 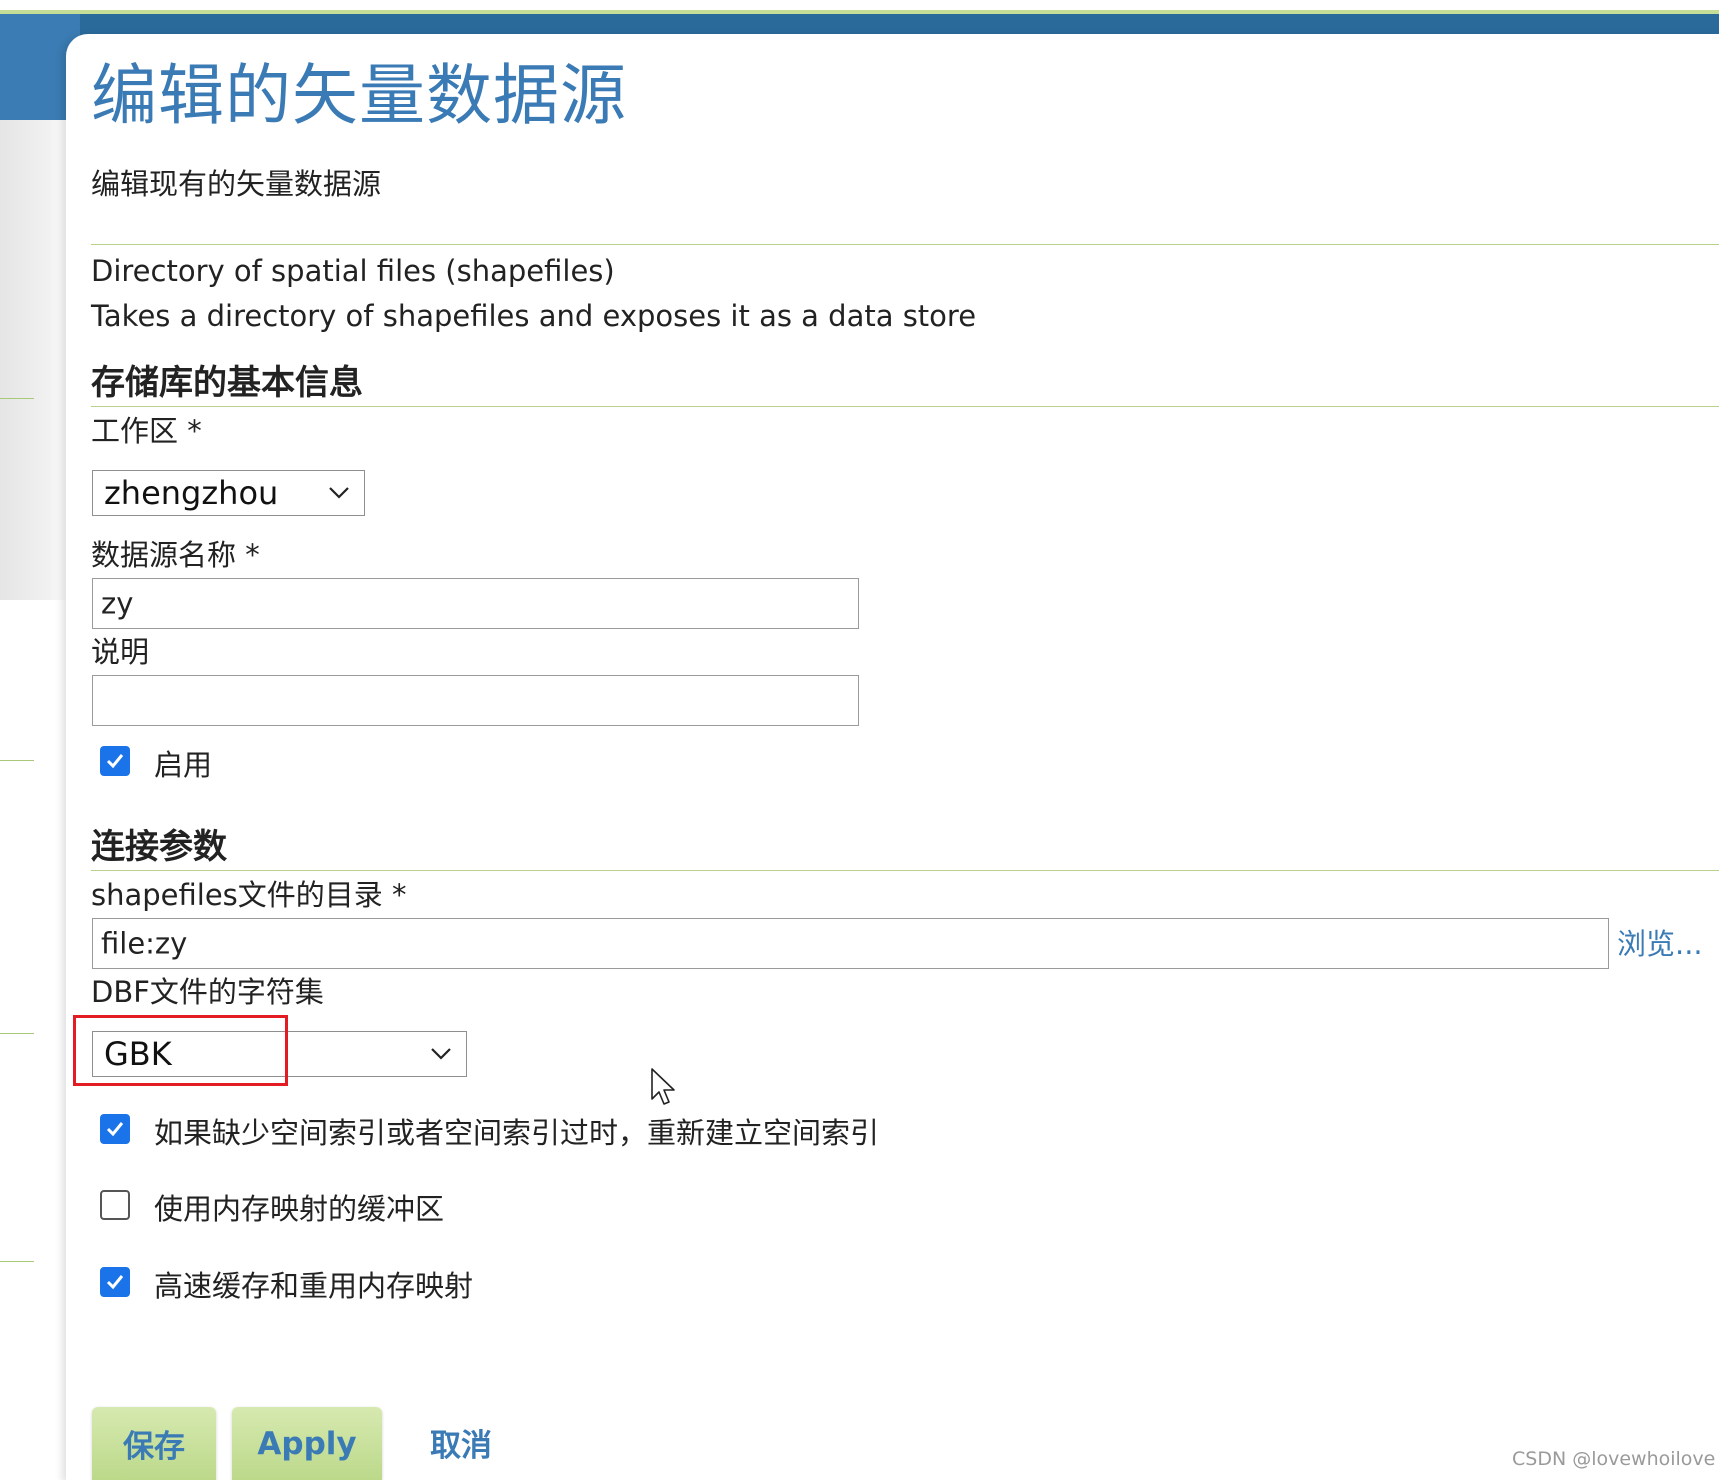 I want to click on connection-heading: 连接参数, so click(x=159, y=847).